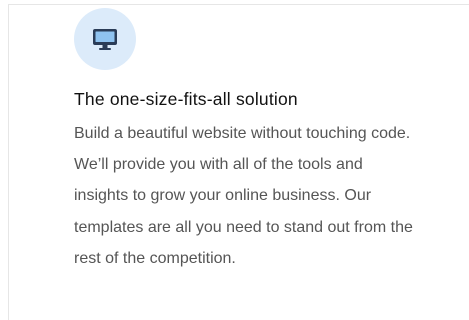 Image resolution: width=469 pixels, height=320 pixels. I want to click on feature-icon-badge, so click(105, 39).